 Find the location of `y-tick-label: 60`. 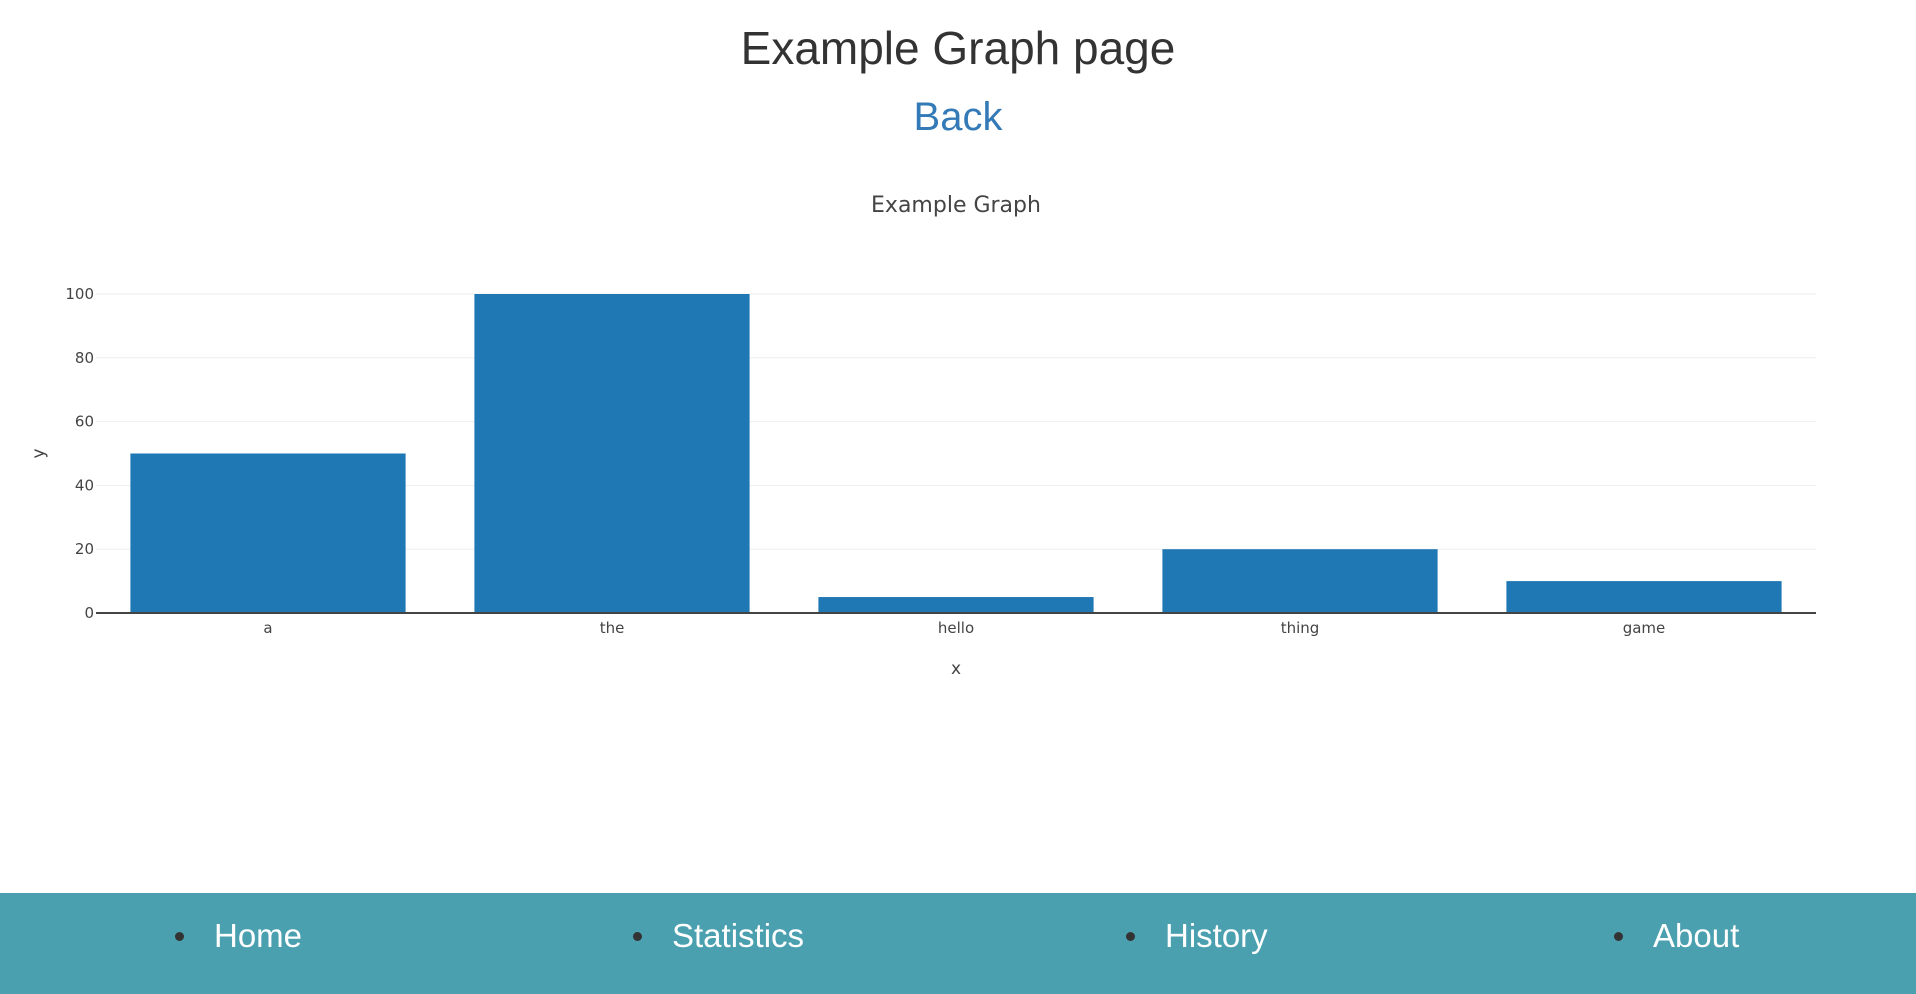

y-tick-label: 60 is located at coordinates (84, 422).